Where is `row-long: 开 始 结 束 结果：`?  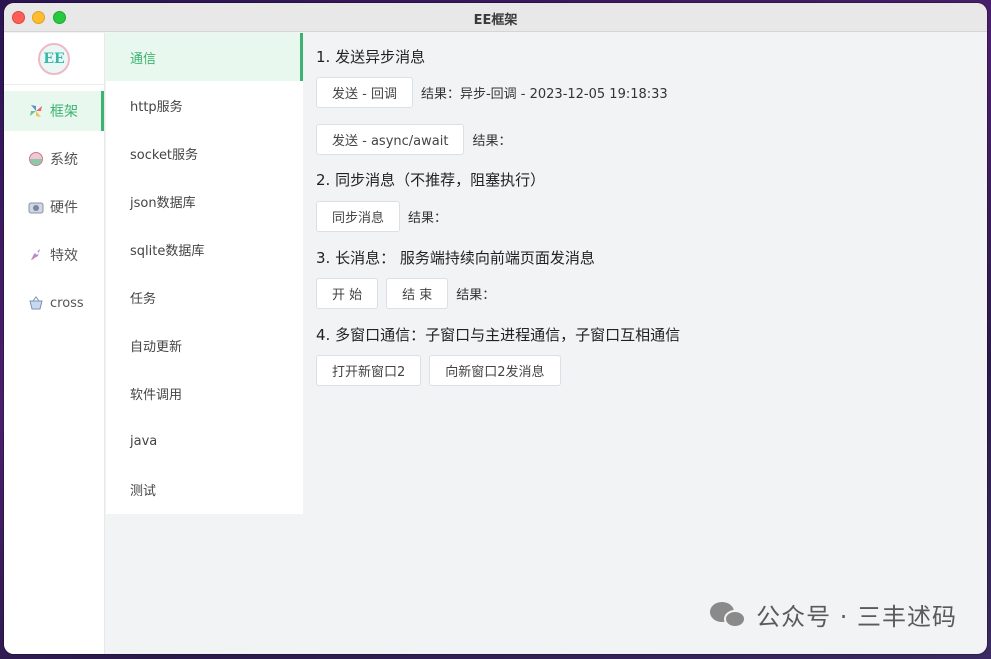
row-long: 开 始 结 束 结果： is located at coordinates (405, 293).